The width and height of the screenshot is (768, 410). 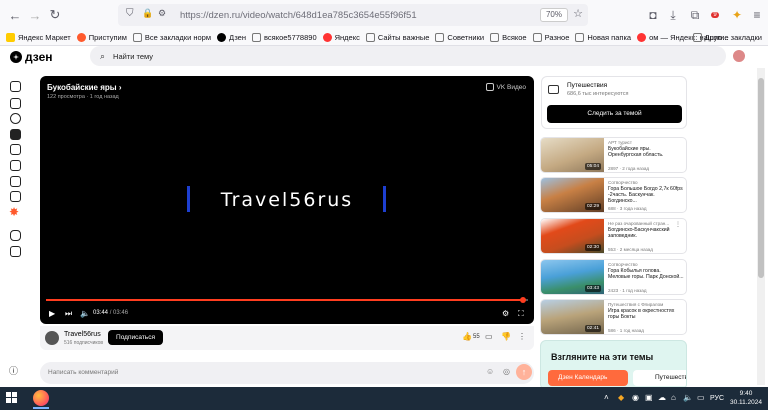 I want to click on more-icon: ⋮, so click(x=522, y=336).